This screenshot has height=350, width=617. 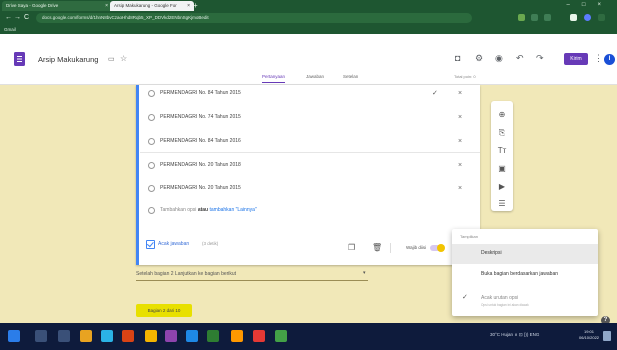 What do you see at coordinates (350, 76) in the screenshot?
I see `tab-settings: Setelan` at bounding box center [350, 76].